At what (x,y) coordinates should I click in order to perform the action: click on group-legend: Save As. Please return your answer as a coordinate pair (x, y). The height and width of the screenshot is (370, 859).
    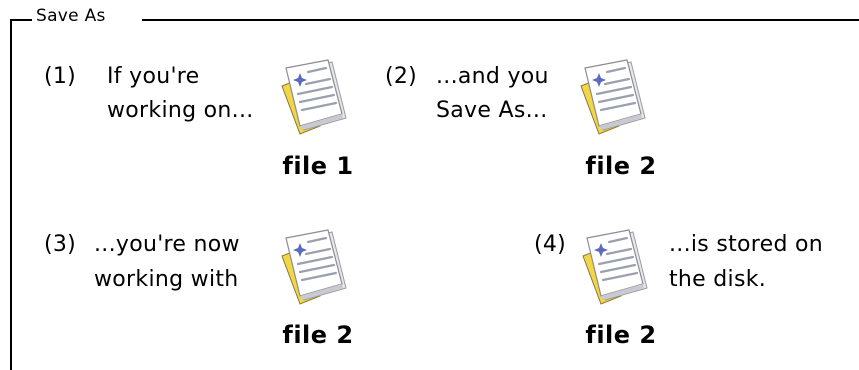
    Looking at the image, I should click on (71, 16).